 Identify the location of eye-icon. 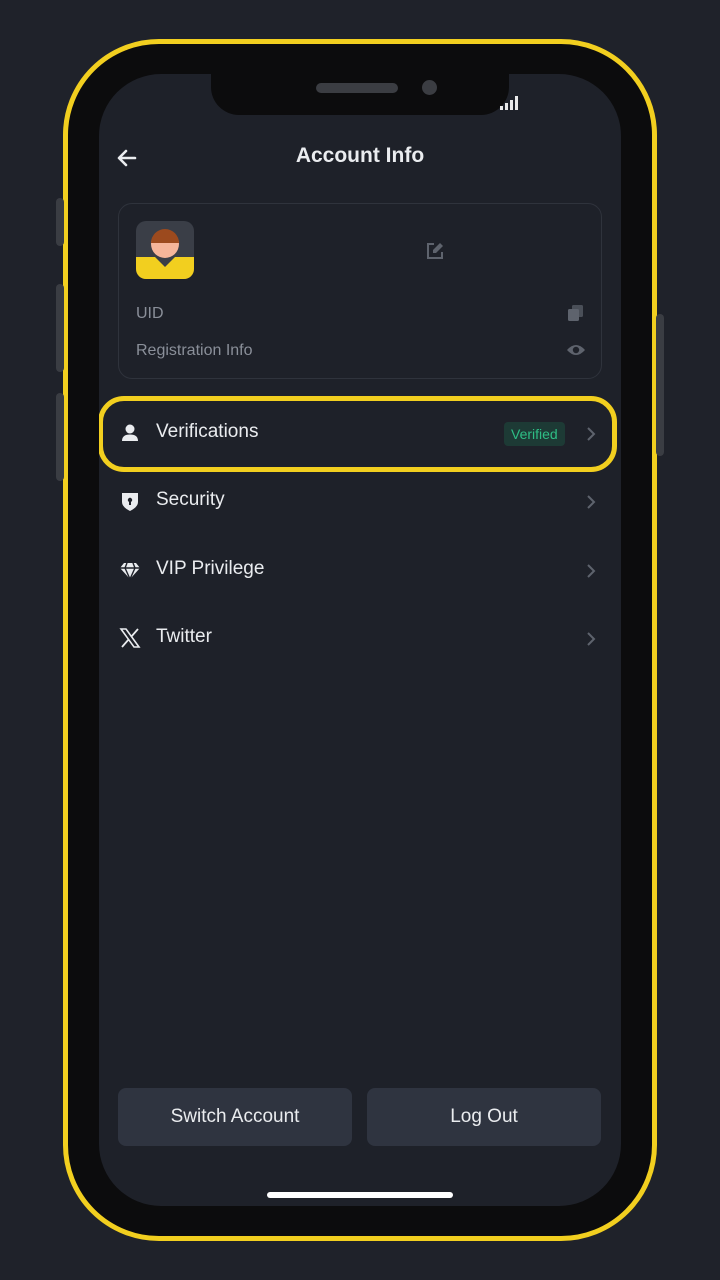
(576, 350).